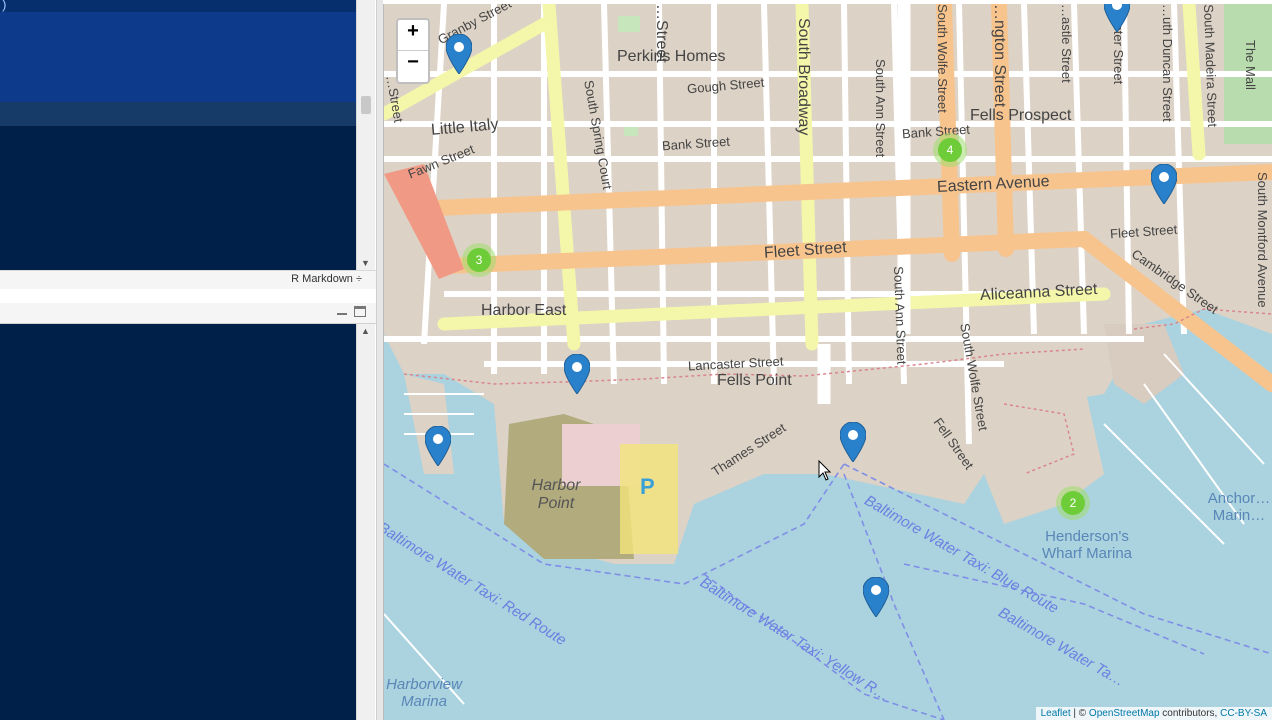 The image size is (1280, 720). What do you see at coordinates (524, 310) in the screenshot?
I see `label-harbor-east: Harbor East` at bounding box center [524, 310].